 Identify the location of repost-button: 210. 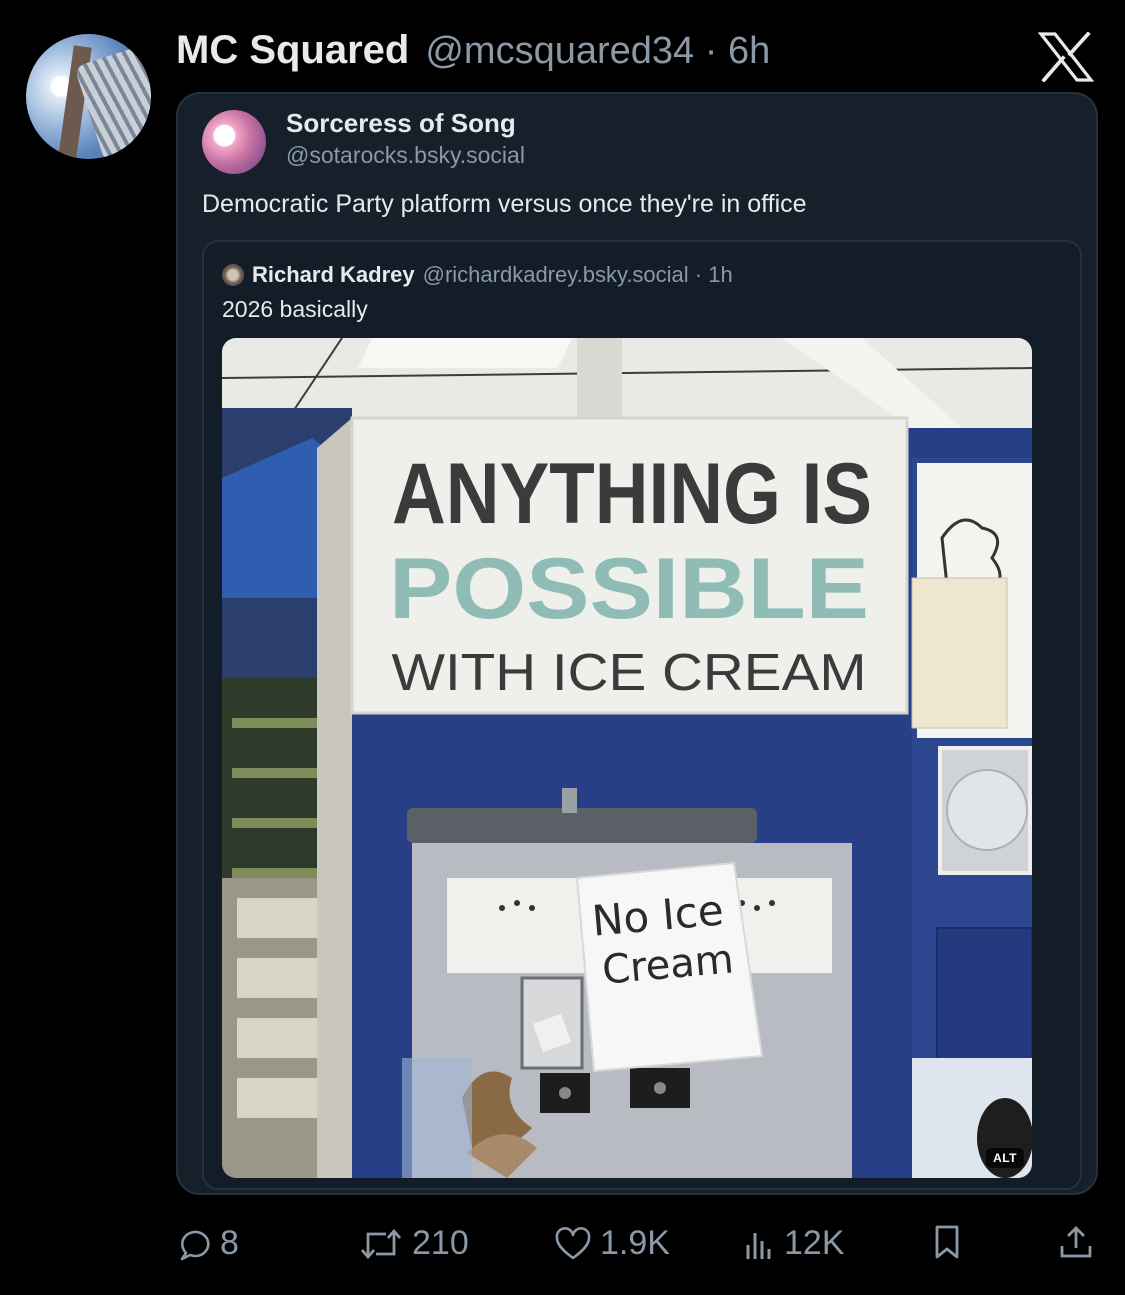
(413, 1243).